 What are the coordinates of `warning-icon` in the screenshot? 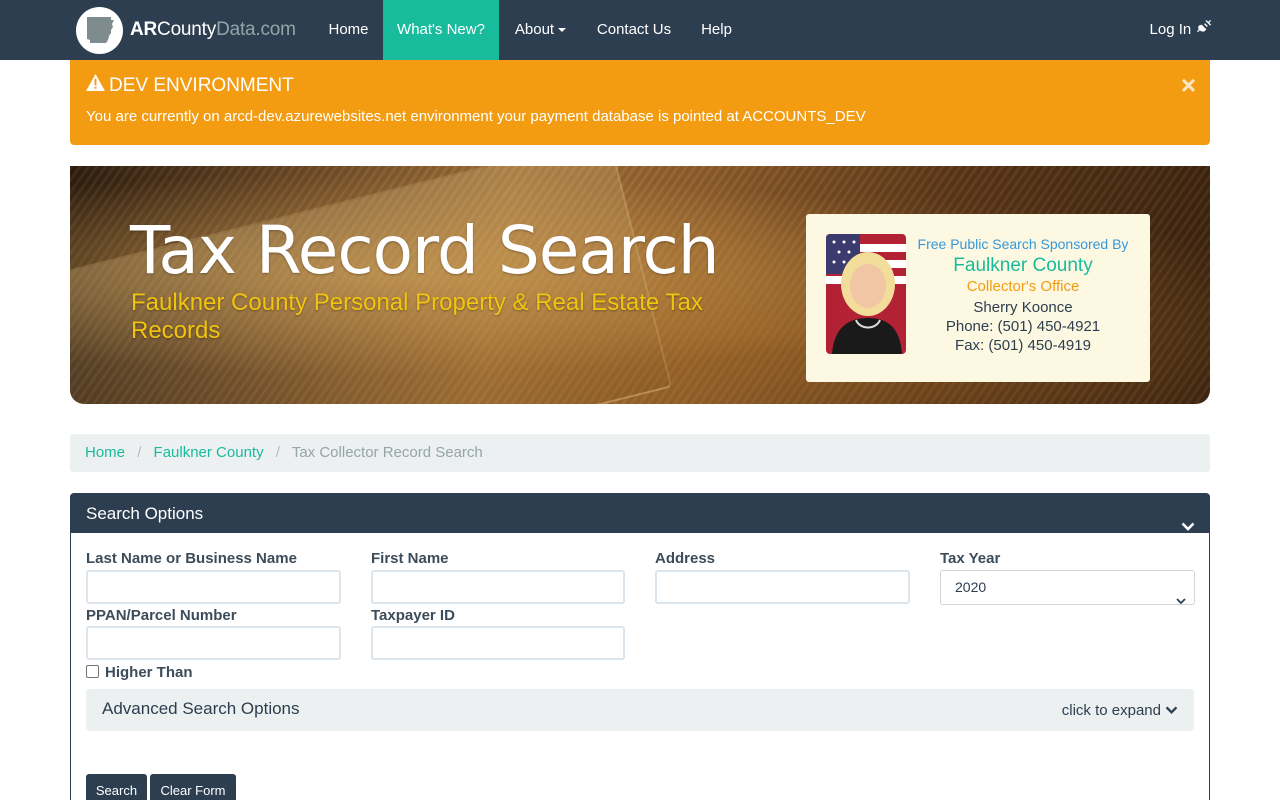 It's located at (95, 85).